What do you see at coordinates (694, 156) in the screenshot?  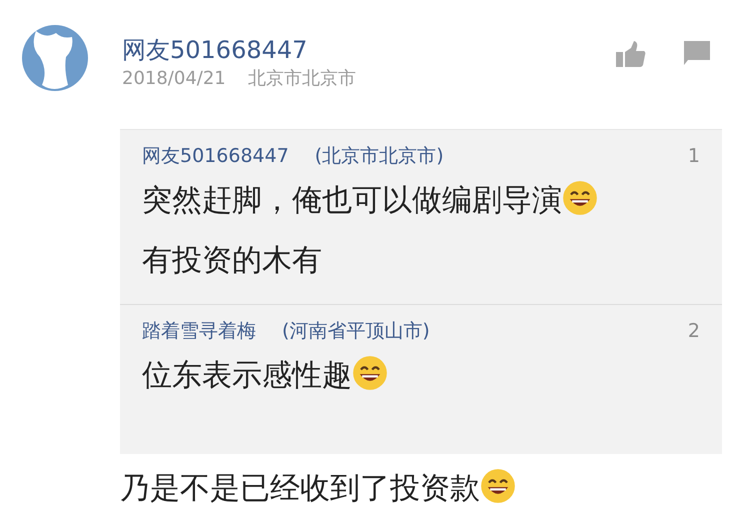 I see `floor-number: 1` at bounding box center [694, 156].